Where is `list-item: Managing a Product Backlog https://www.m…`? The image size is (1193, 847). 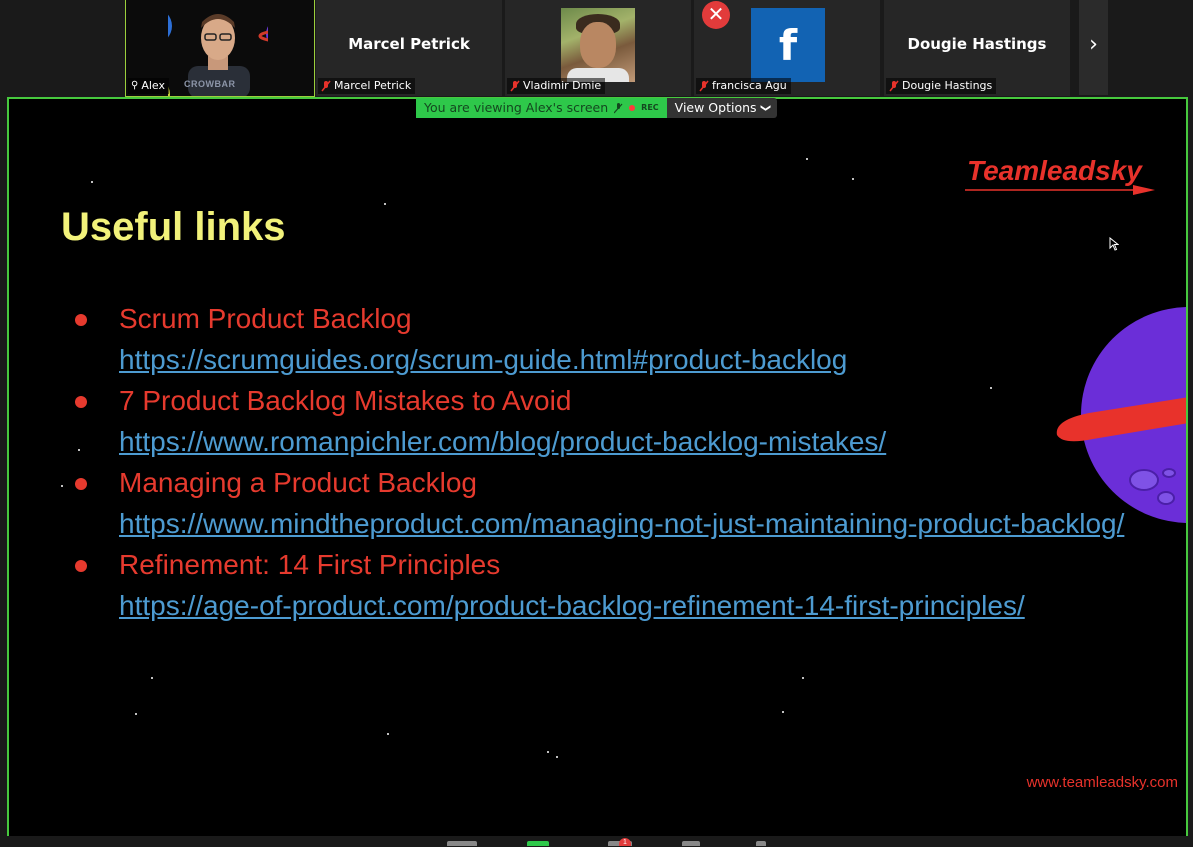
list-item: Managing a Product Backlog https://www.m… is located at coordinates (611, 503).